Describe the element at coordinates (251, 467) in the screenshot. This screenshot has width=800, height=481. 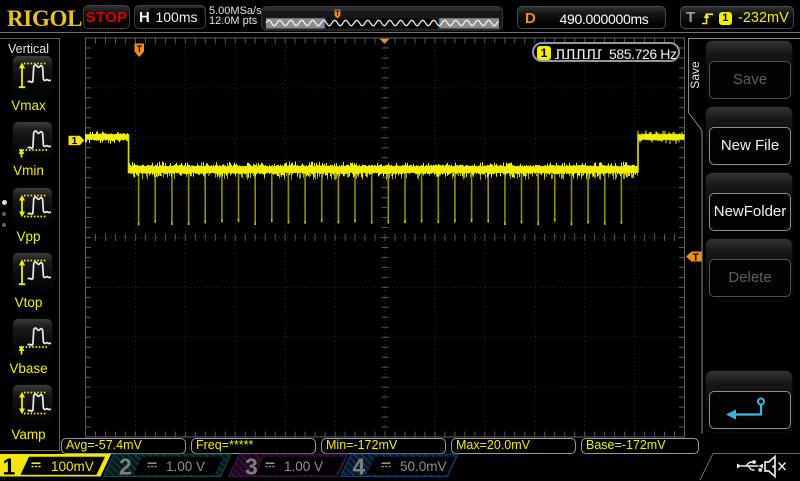
I see `svg-text: 3` at that location.